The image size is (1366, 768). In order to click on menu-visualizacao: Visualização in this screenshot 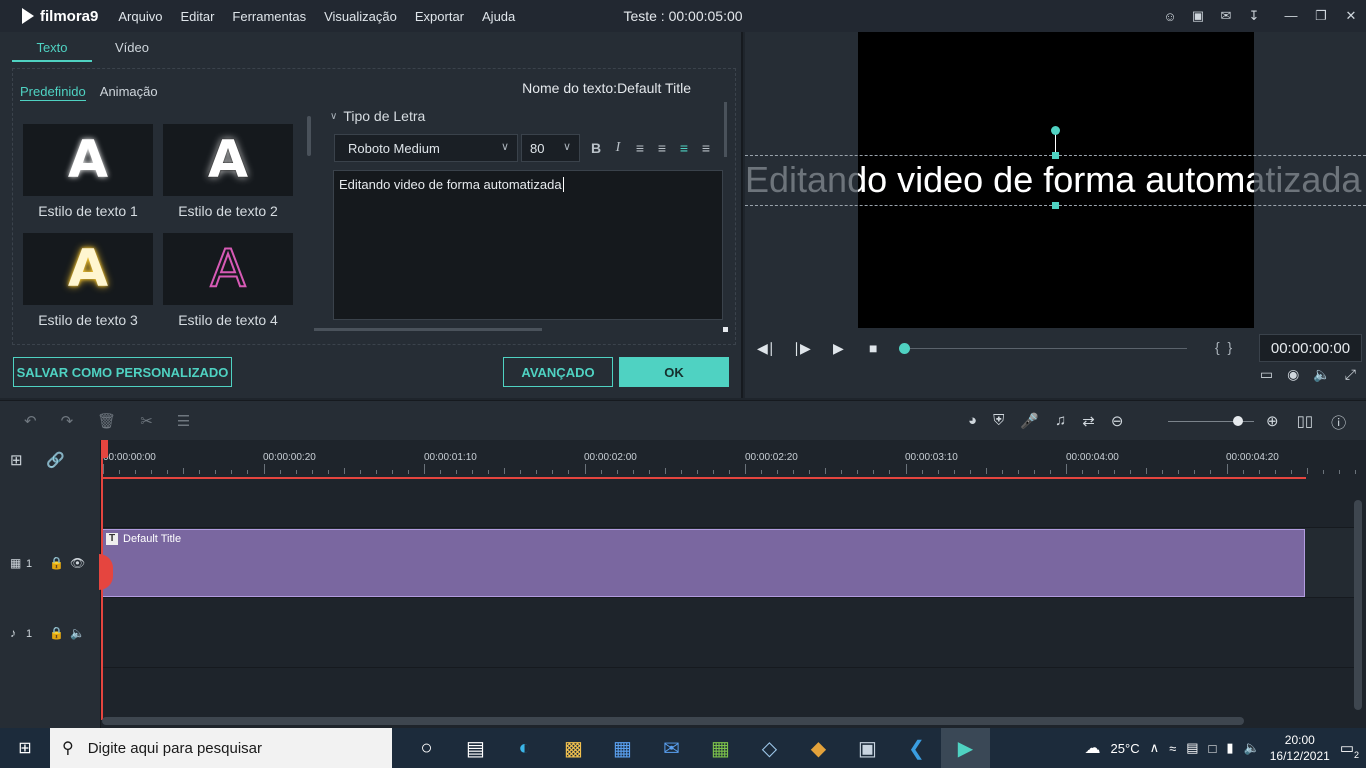, I will do `click(360, 16)`.